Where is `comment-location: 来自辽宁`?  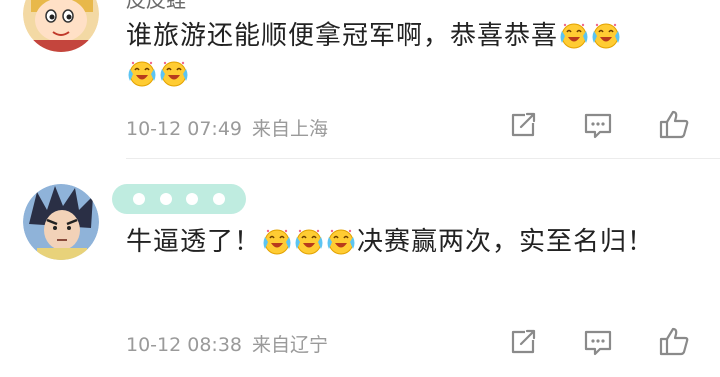 comment-location: 来自辽宁 is located at coordinates (290, 345).